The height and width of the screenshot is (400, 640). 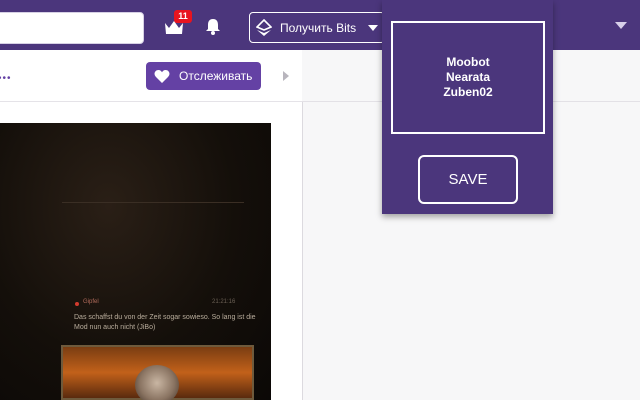 What do you see at coordinates (468, 179) in the screenshot?
I see `save-button: SAVE` at bounding box center [468, 179].